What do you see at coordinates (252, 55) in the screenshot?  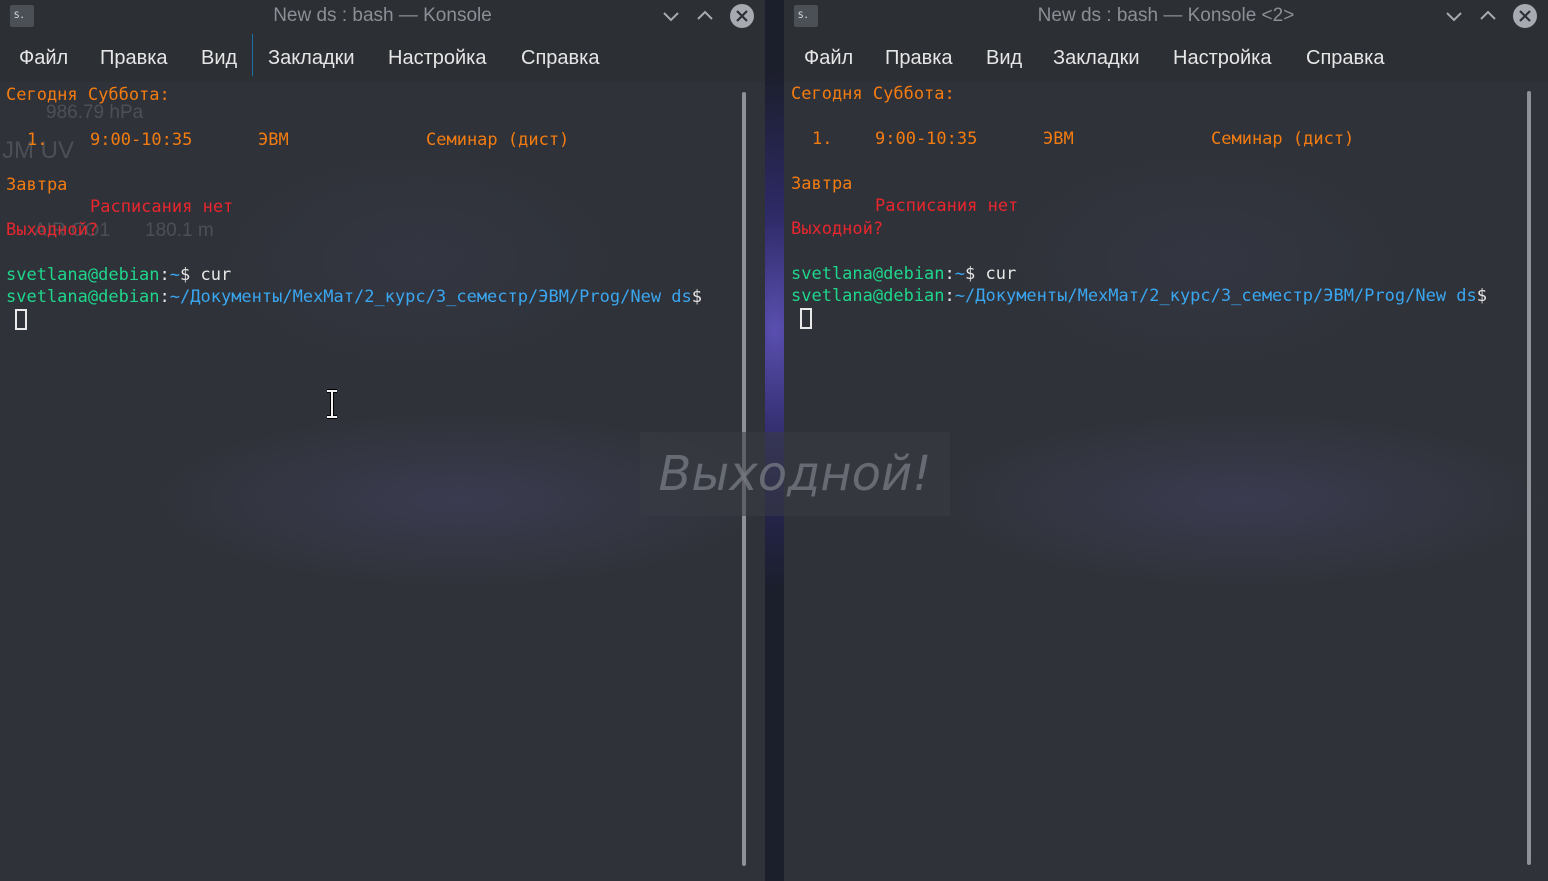 I see `menu-separator` at bounding box center [252, 55].